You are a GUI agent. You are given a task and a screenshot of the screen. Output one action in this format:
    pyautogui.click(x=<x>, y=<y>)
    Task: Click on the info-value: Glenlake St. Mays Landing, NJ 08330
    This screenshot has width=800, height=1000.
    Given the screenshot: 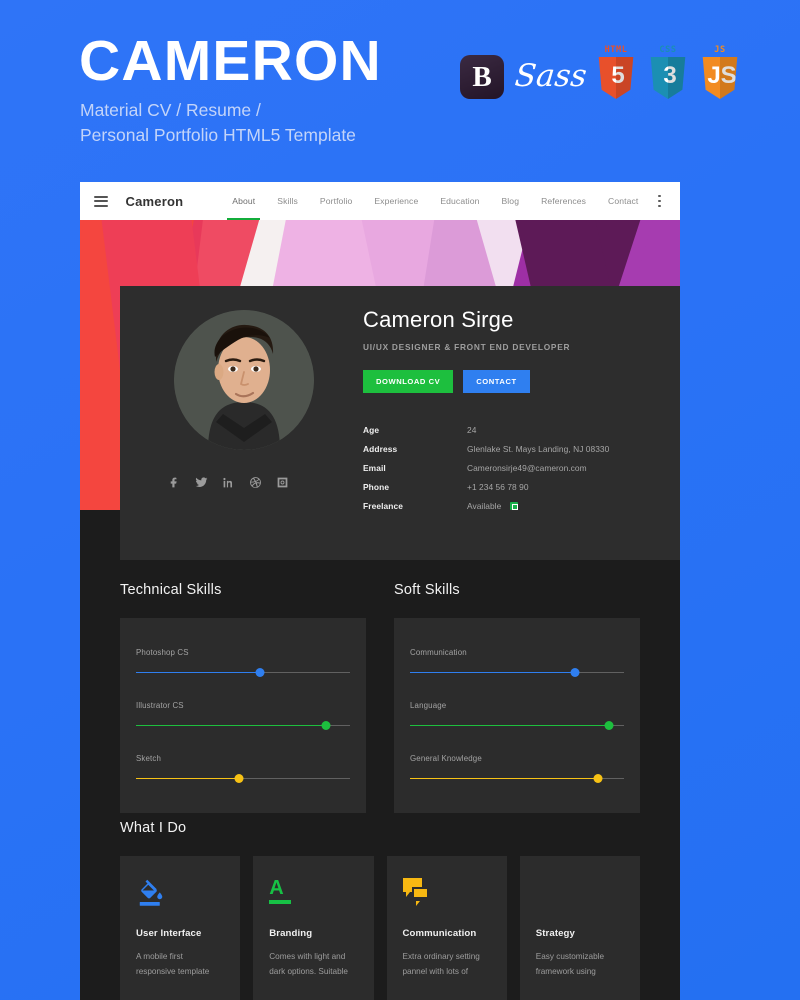 What is the action you would take?
    pyautogui.click(x=538, y=449)
    